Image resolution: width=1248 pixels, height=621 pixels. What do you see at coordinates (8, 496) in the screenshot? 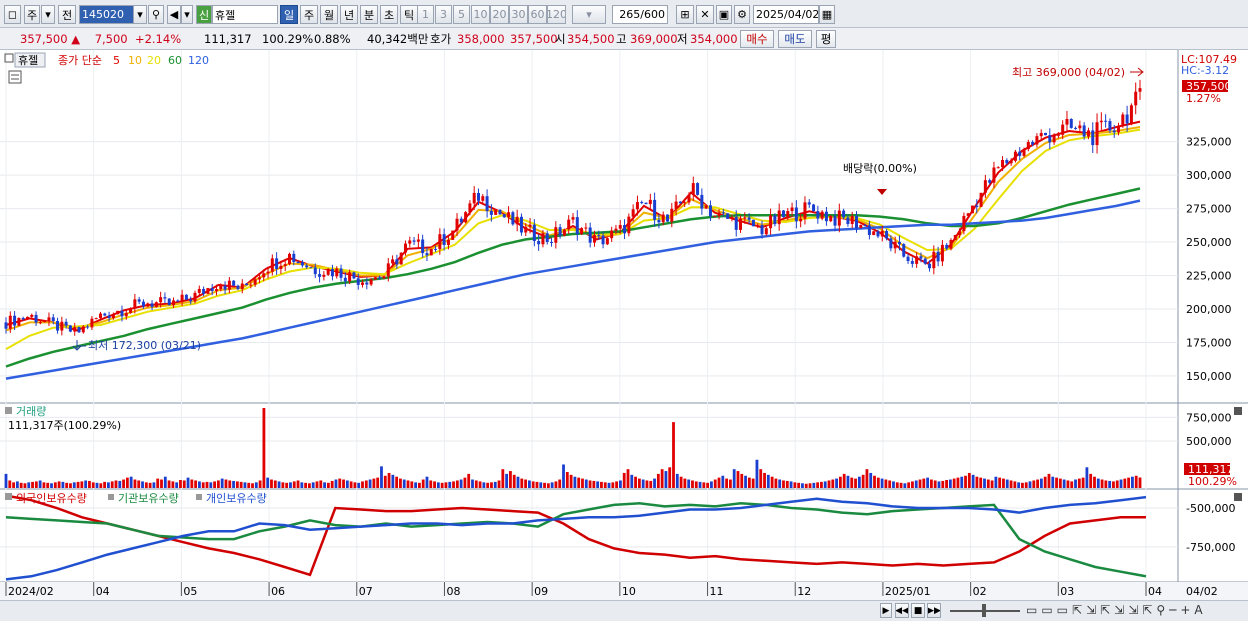
I see `holdings-panel-handle` at bounding box center [8, 496].